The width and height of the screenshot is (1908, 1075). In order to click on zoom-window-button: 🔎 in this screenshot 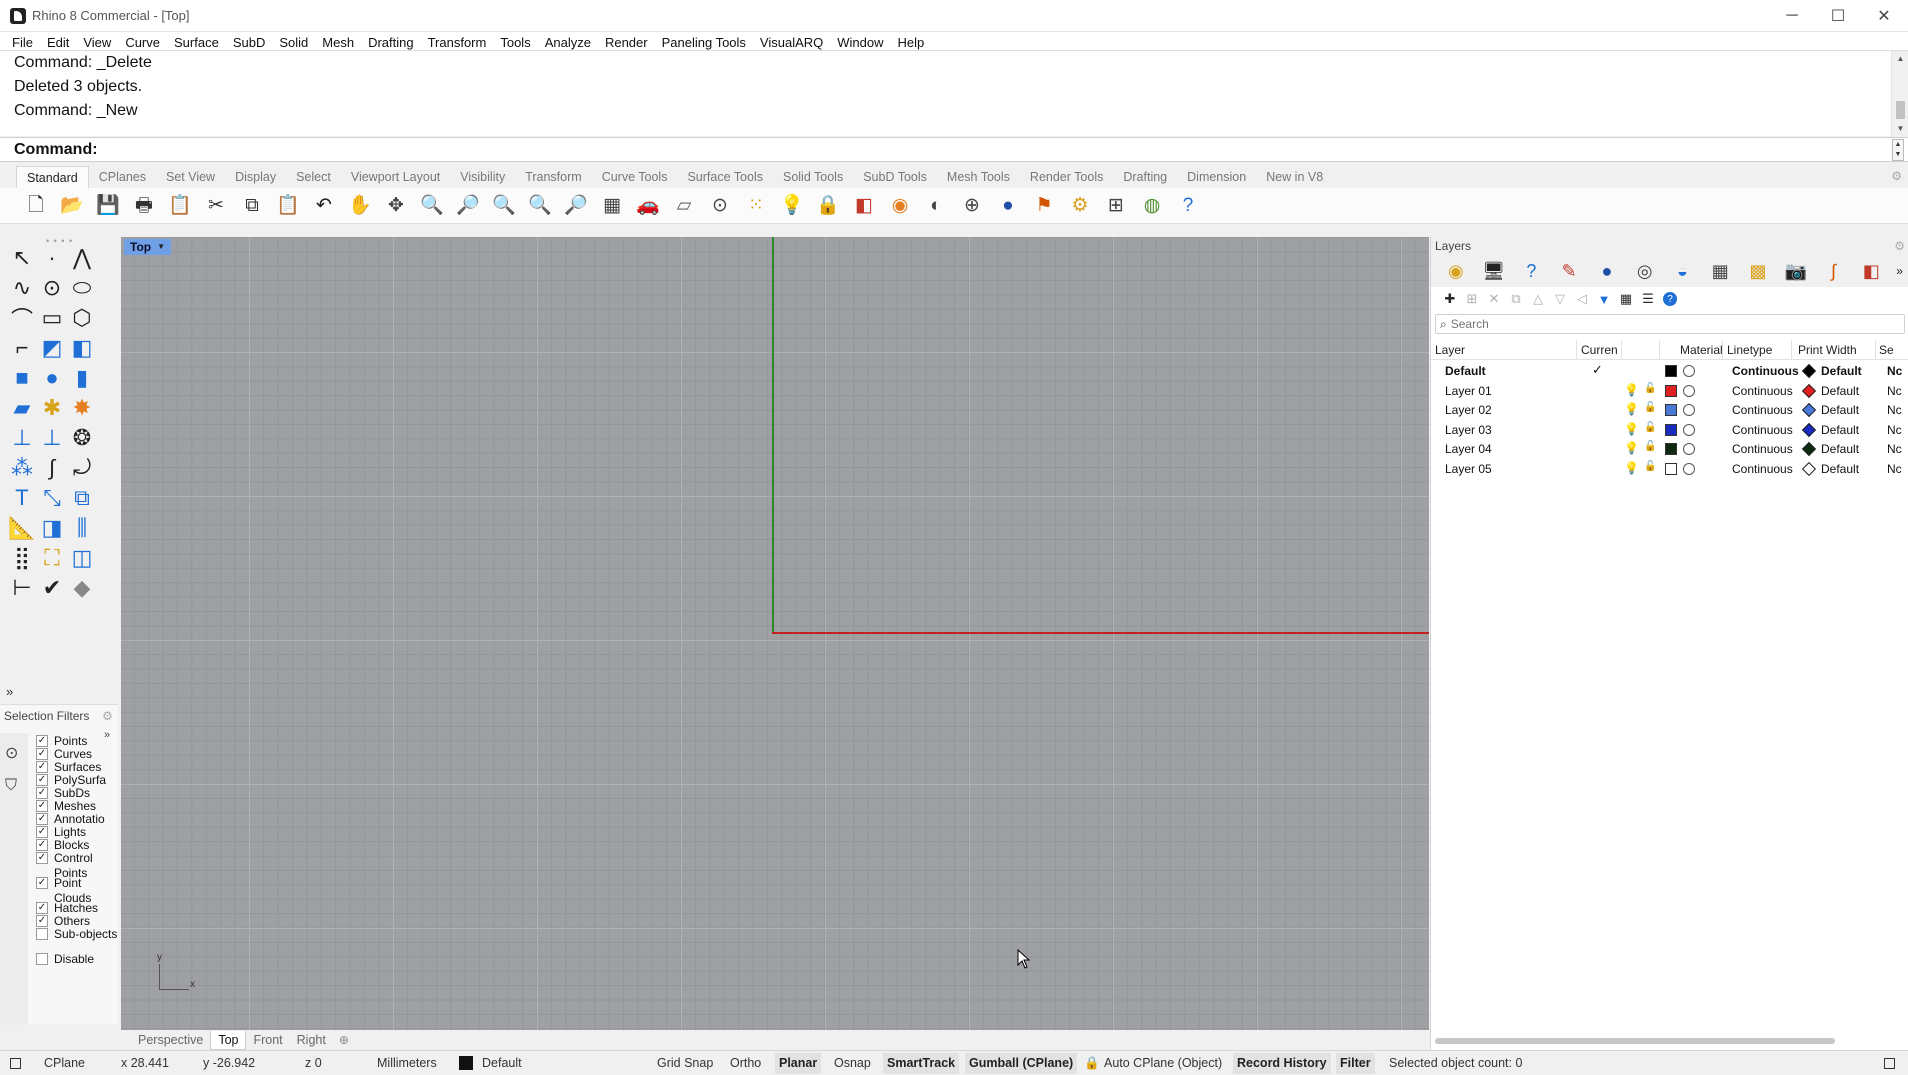, I will do `click(468, 206)`.